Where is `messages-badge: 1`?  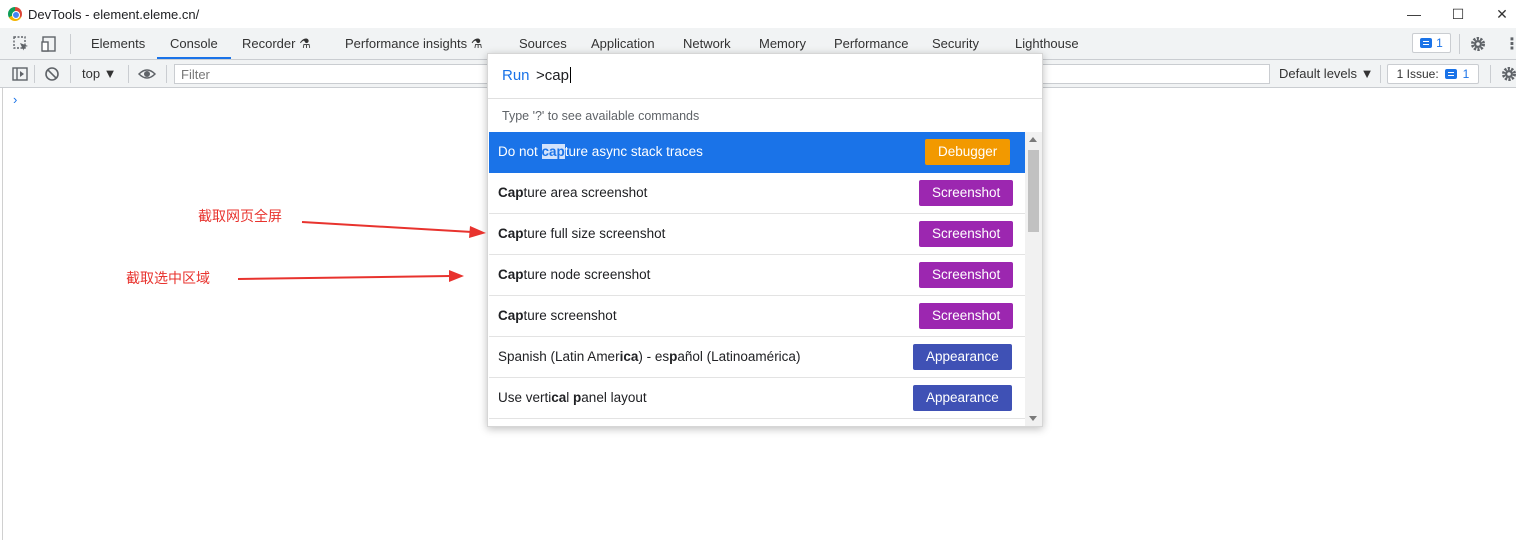 messages-badge: 1 is located at coordinates (1431, 43).